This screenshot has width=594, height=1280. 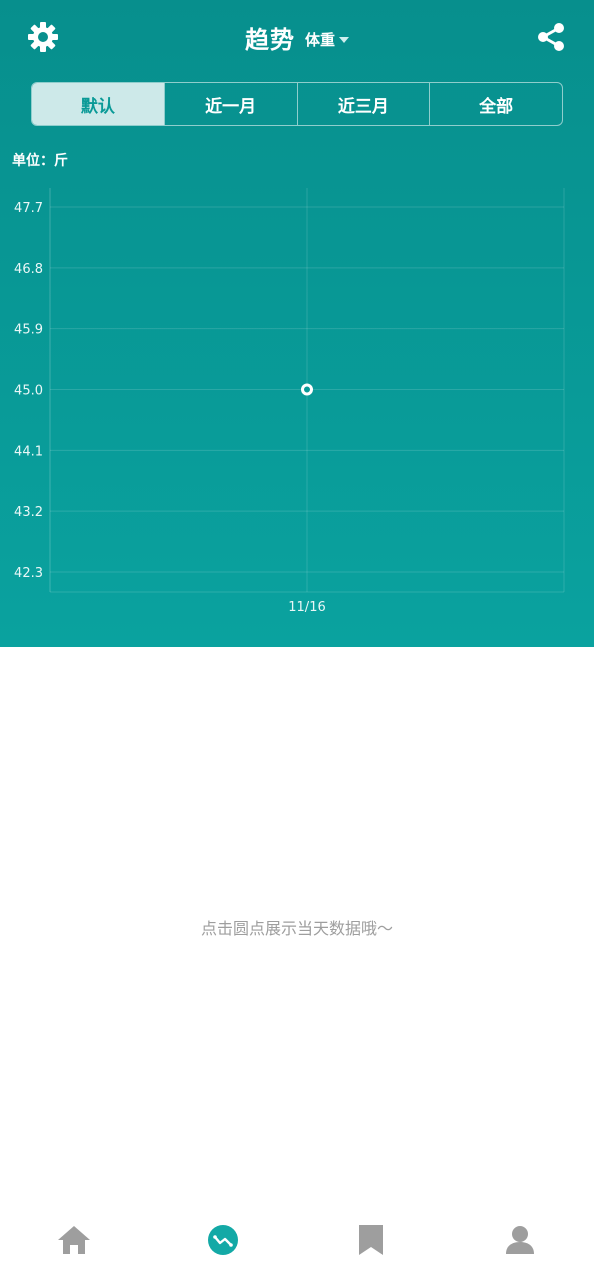 I want to click on nav-home, so click(x=74, y=1240).